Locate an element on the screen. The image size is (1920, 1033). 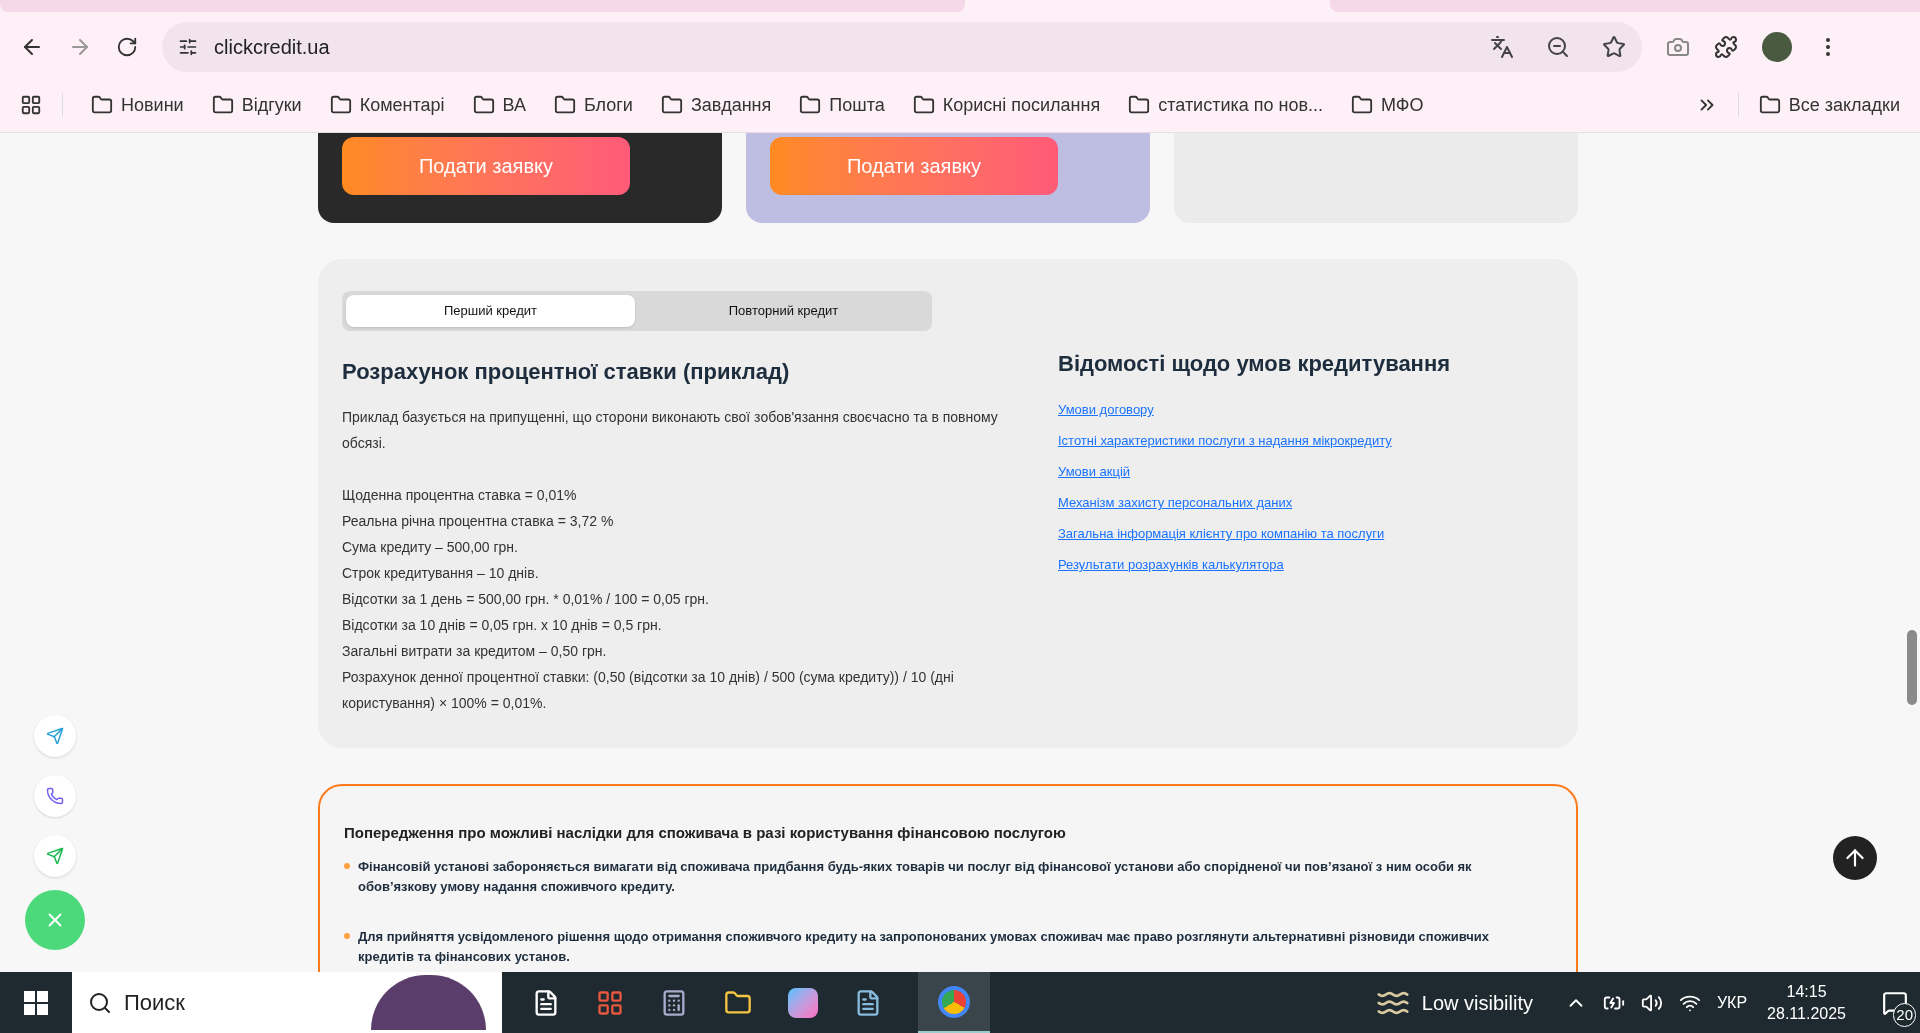
bookmark-item: Блоги is located at coordinates (593, 105).